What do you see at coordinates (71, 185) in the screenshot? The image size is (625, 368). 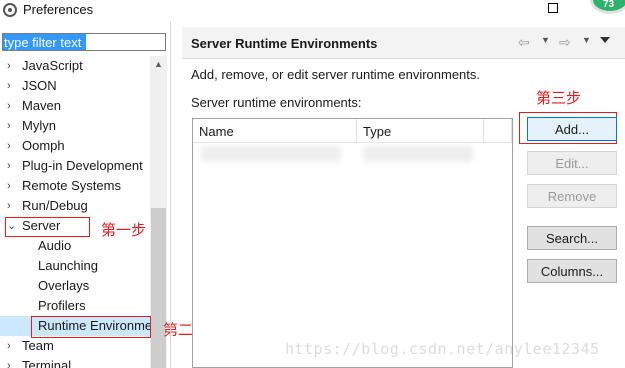 I see `tree-item-label: Remote Systems` at bounding box center [71, 185].